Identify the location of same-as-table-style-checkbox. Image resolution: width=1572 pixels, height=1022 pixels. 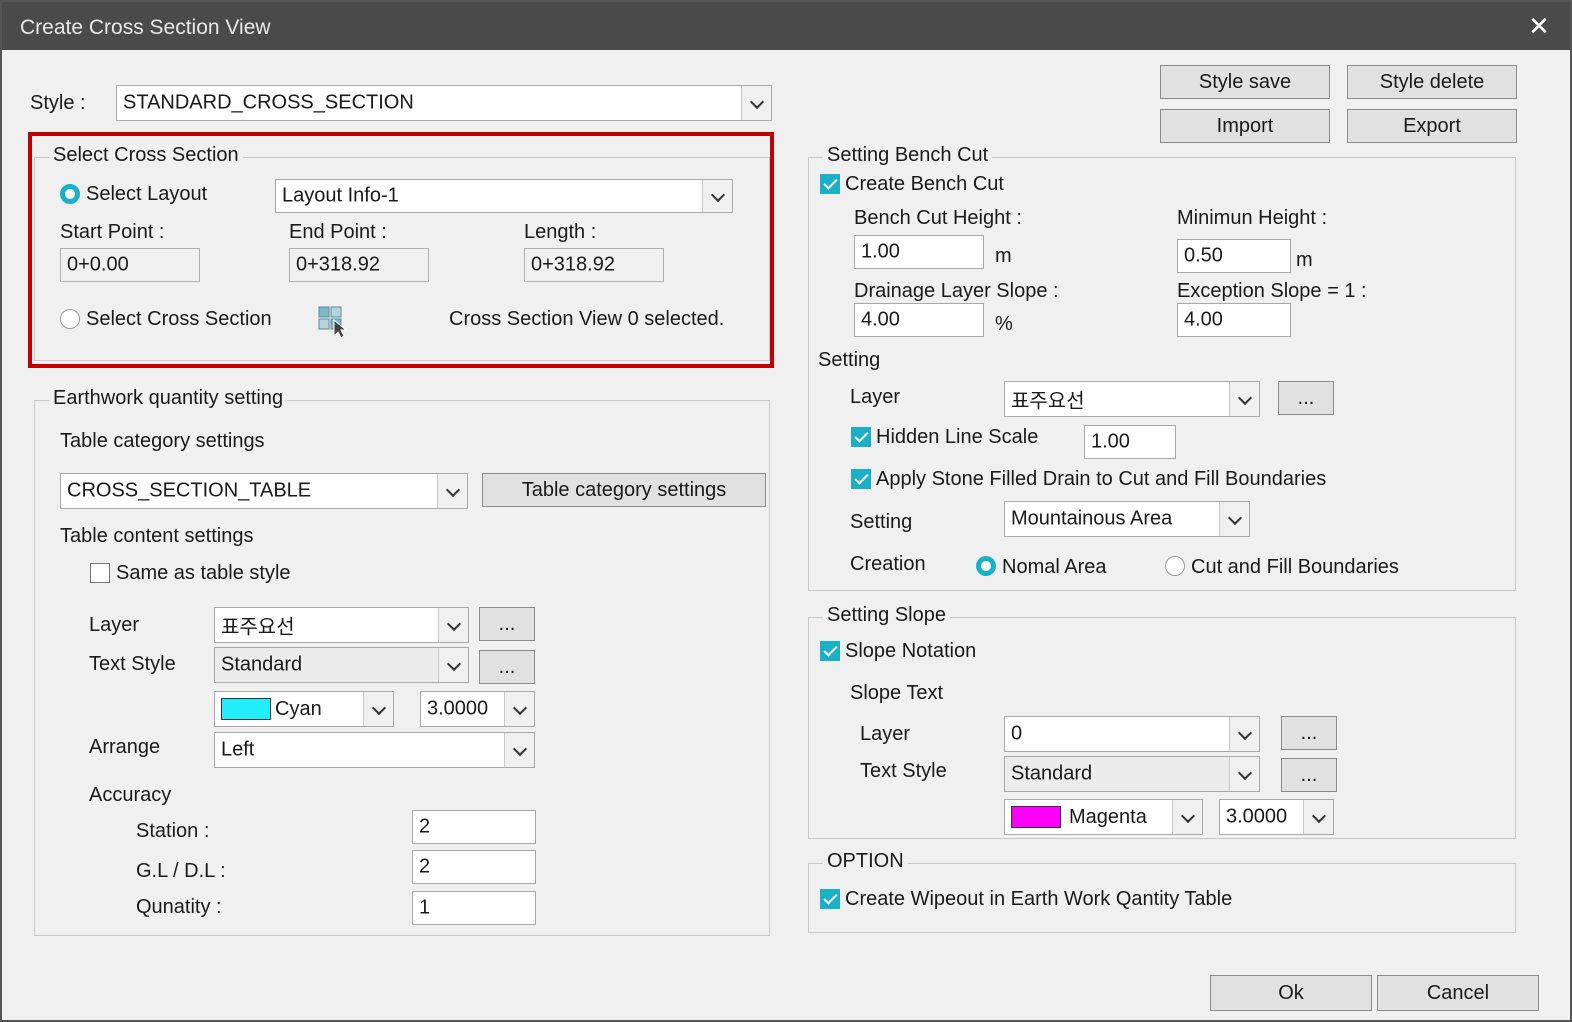
(100, 573).